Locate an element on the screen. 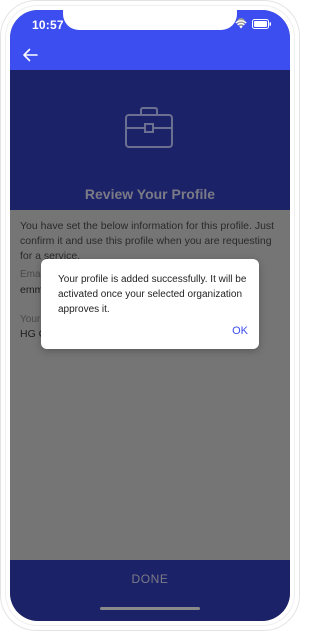 Image resolution: width=320 pixels, height=631 pixels. status-icons is located at coordinates (253, 24).